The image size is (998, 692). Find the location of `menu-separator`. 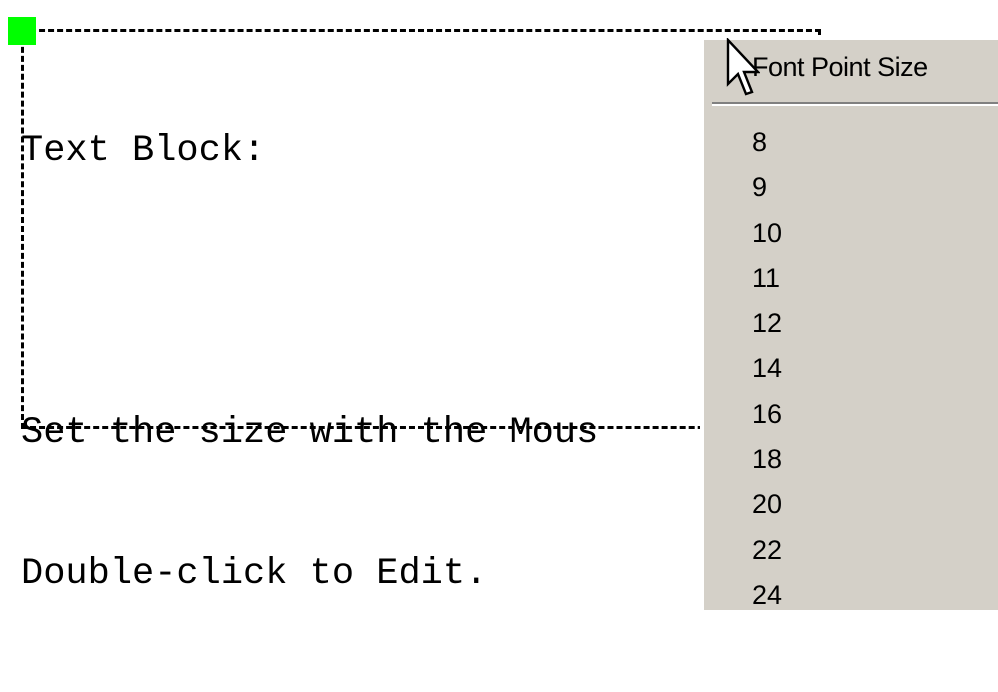

menu-separator is located at coordinates (855, 104).